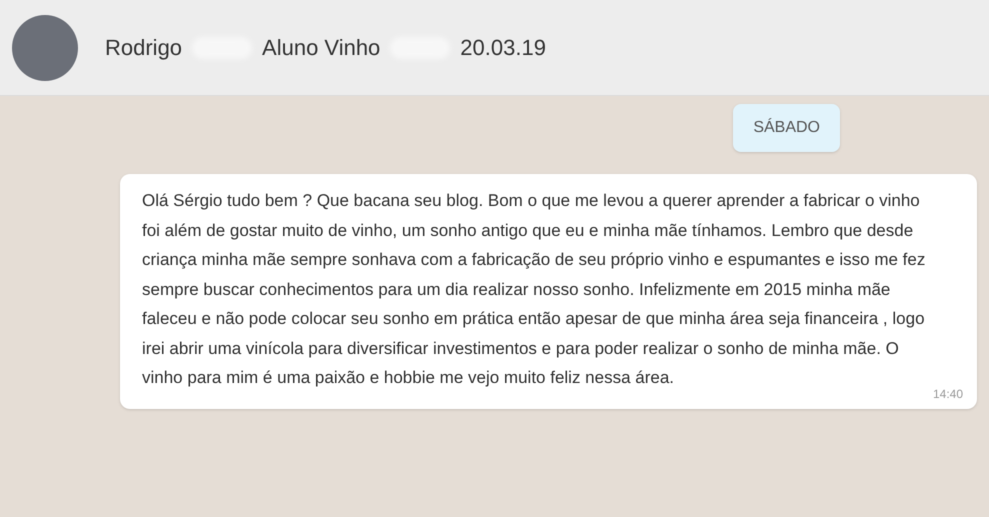 This screenshot has height=517, width=989. What do you see at coordinates (143, 48) in the screenshot?
I see `contact-name: Rodrigo` at bounding box center [143, 48].